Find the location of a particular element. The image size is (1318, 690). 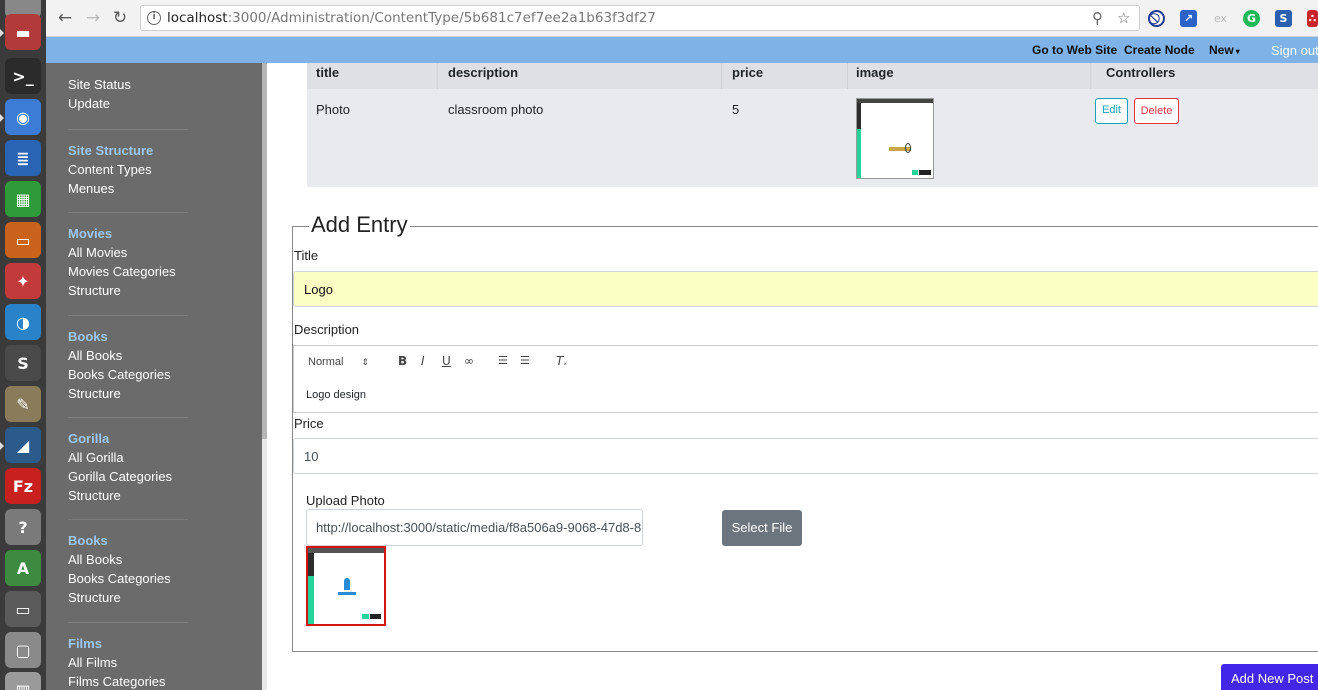

sidebar-heading: Gorilla is located at coordinates (153, 438).